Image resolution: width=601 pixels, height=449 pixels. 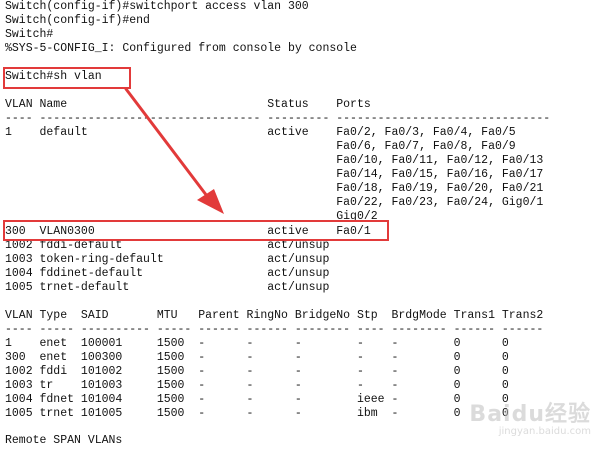 What do you see at coordinates (167, 259) in the screenshot?
I see `vlan-row-1003: 1003 token-ring-default act/unsup` at bounding box center [167, 259].